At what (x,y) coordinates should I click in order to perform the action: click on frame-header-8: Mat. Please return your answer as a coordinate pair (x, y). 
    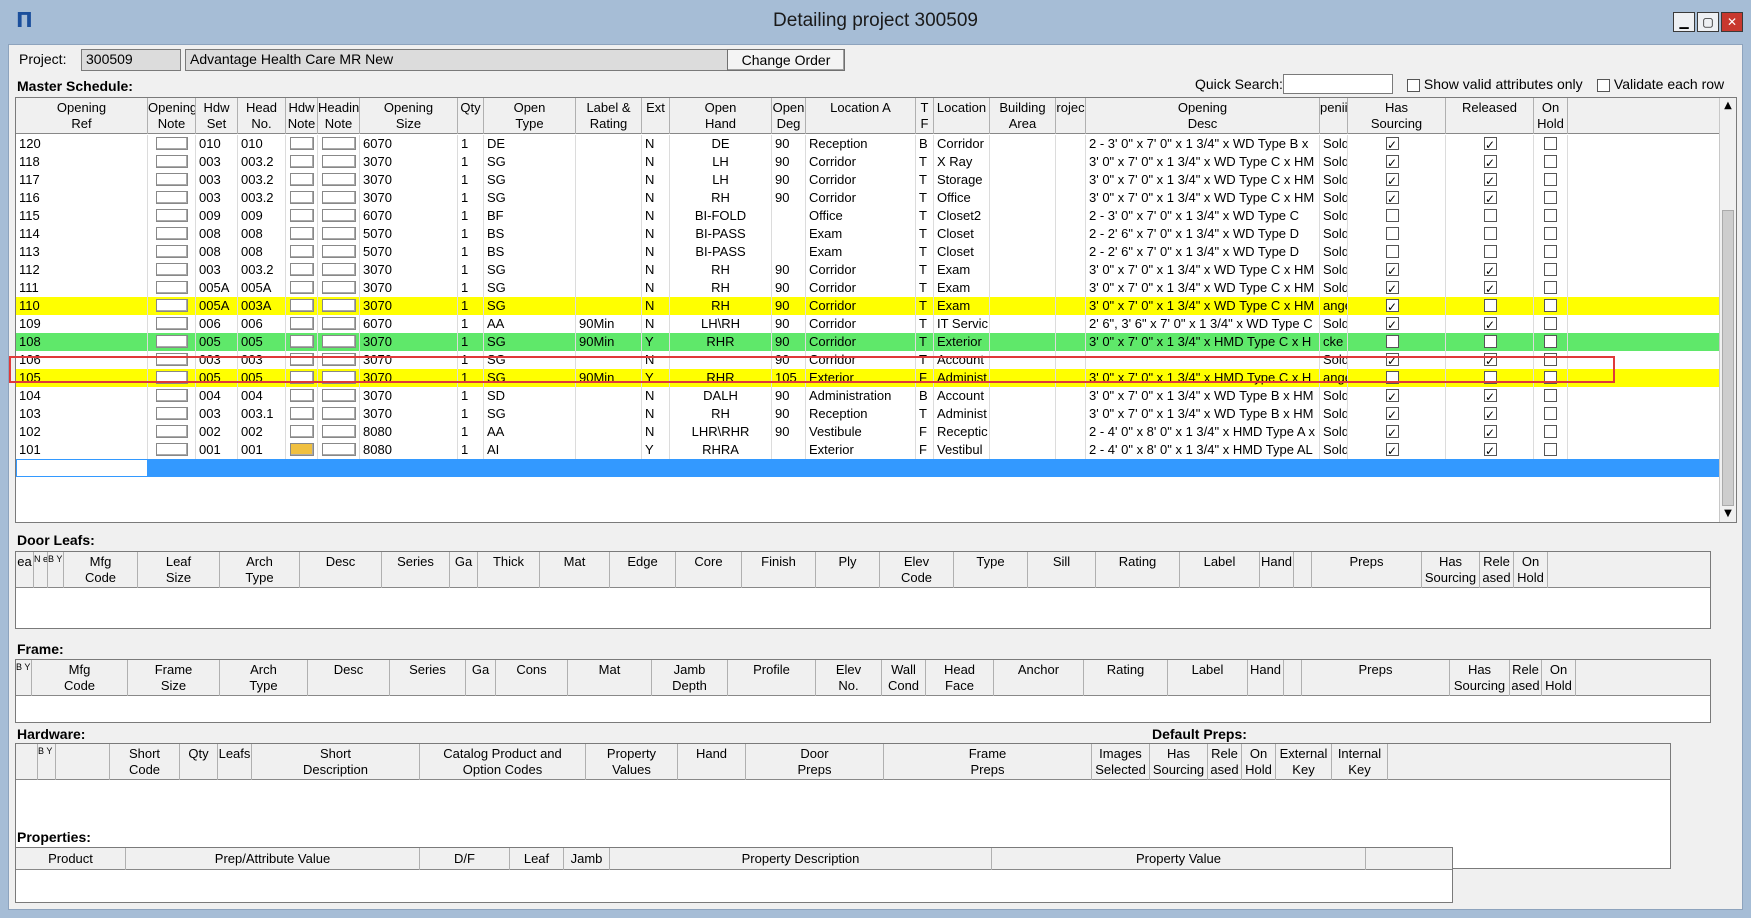
    Looking at the image, I should click on (610, 678).